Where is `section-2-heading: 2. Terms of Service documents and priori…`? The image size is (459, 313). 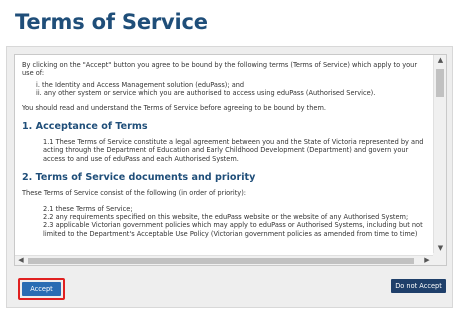 section-2-heading: 2. Terms of Service documents and priori… is located at coordinates (139, 178).